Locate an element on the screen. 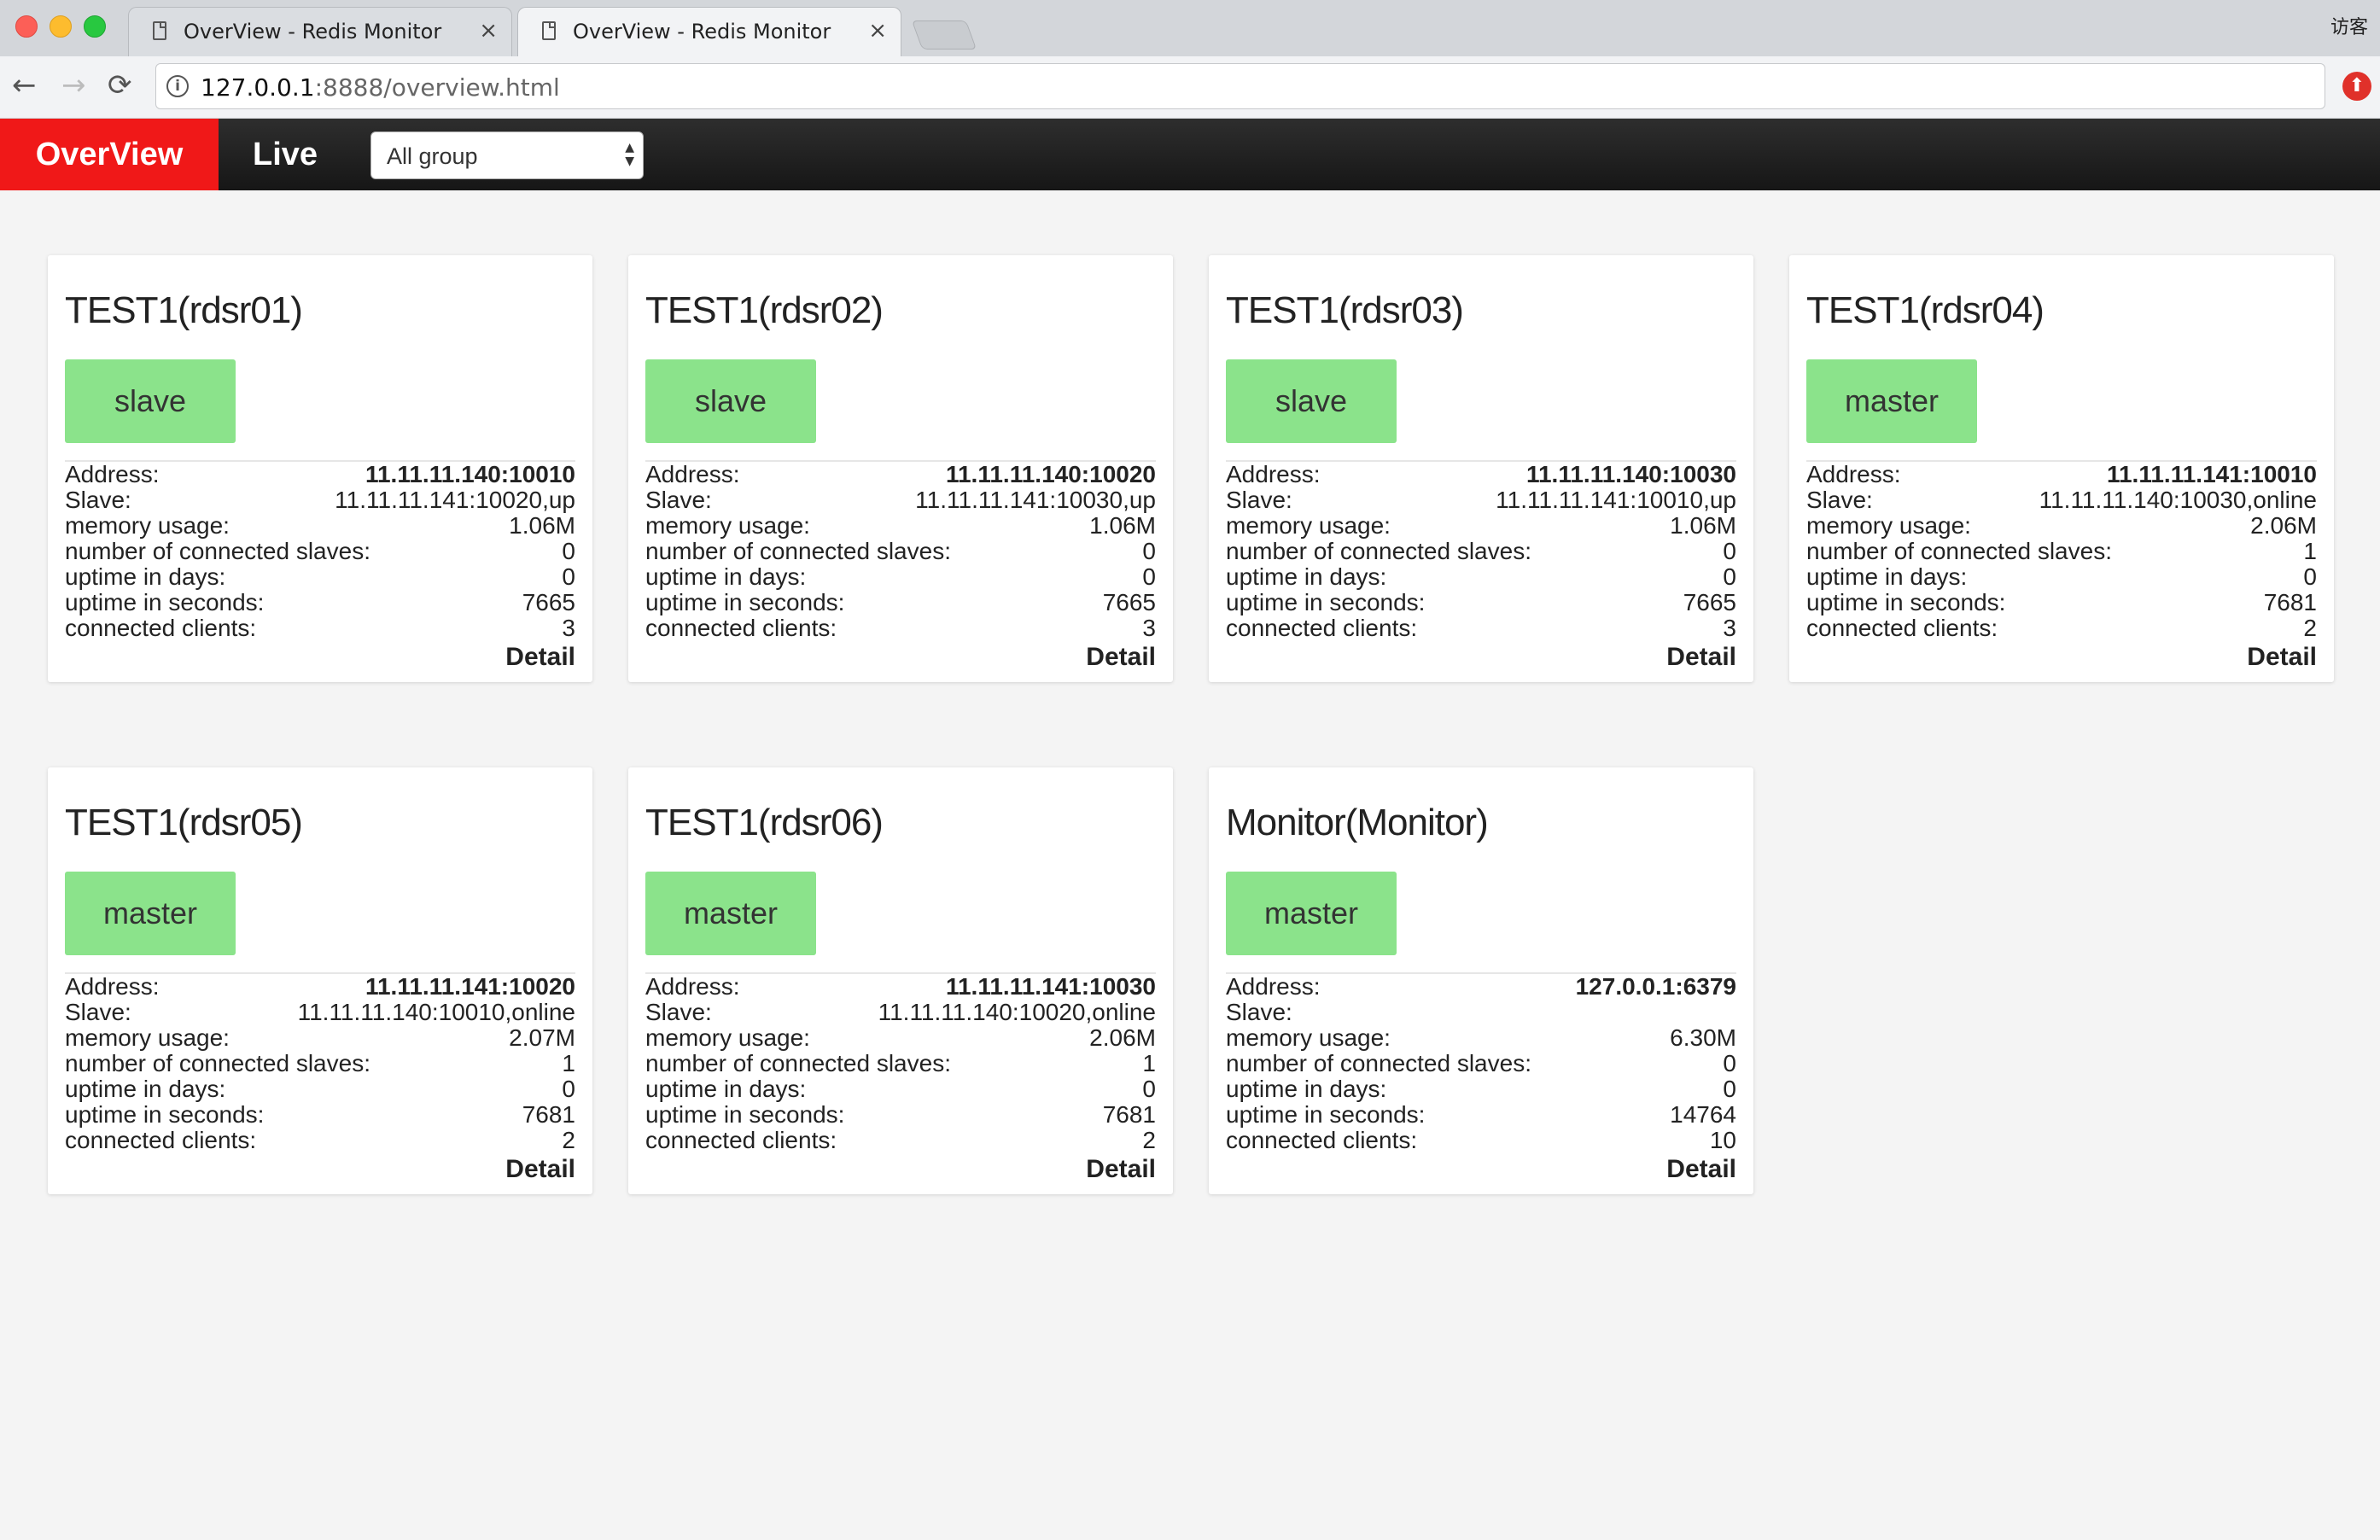  stat-memory: memory usage: 2.06M is located at coordinates (900, 1038).